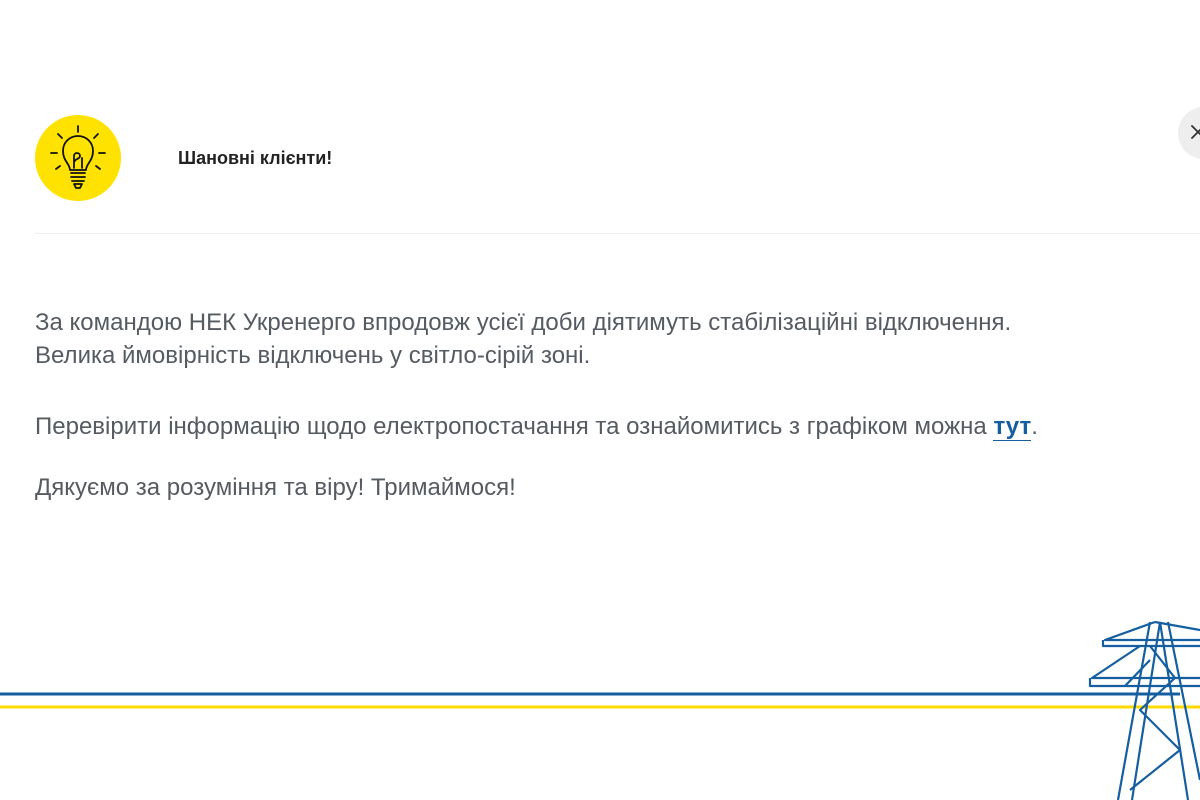 The height and width of the screenshot is (800, 1200). I want to click on transmission-tower-icon, so click(1144, 710).